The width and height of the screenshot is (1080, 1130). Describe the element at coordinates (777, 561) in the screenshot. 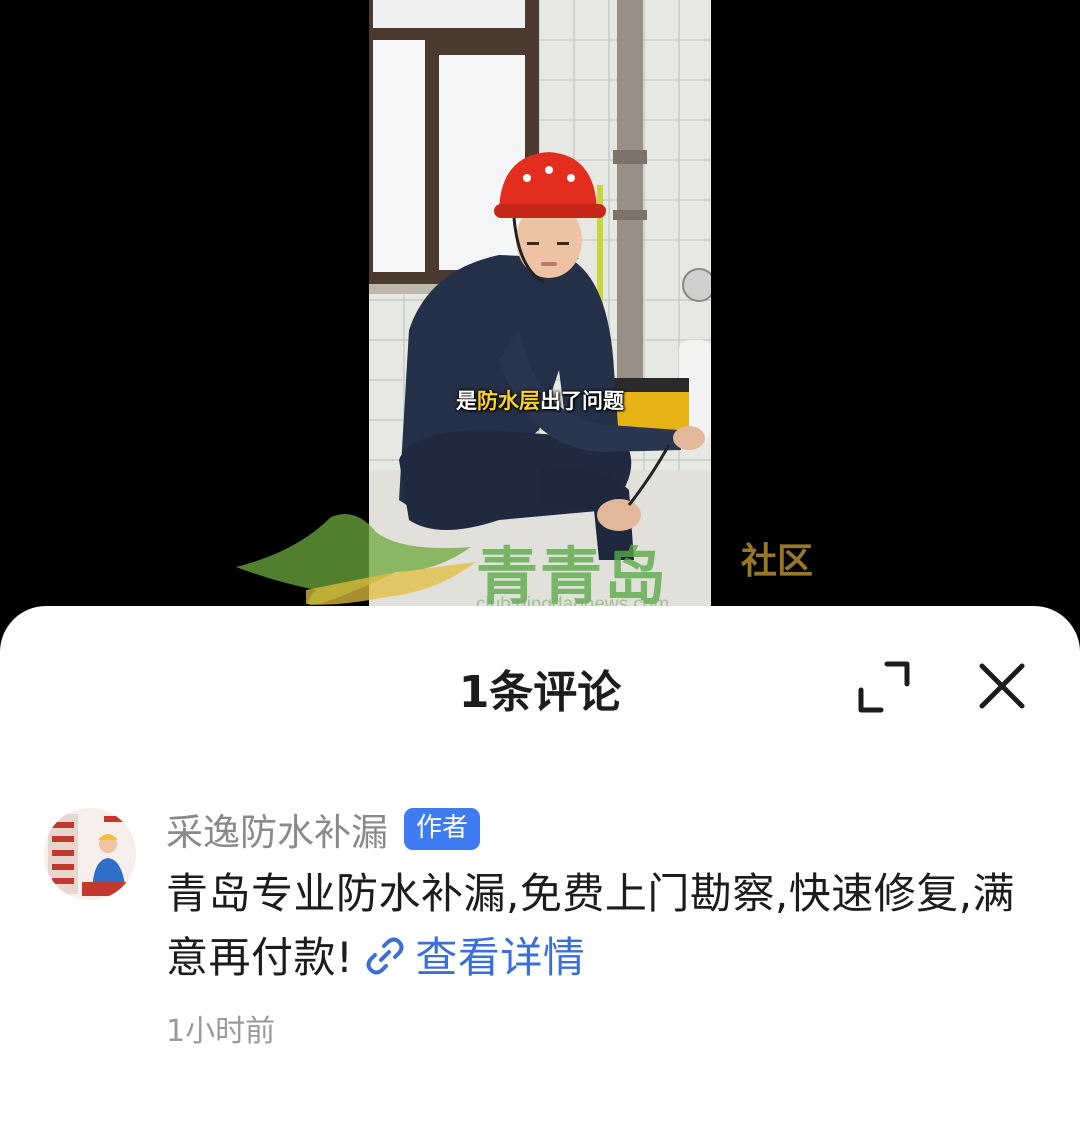

I see `watermark-side-text: 社区` at that location.